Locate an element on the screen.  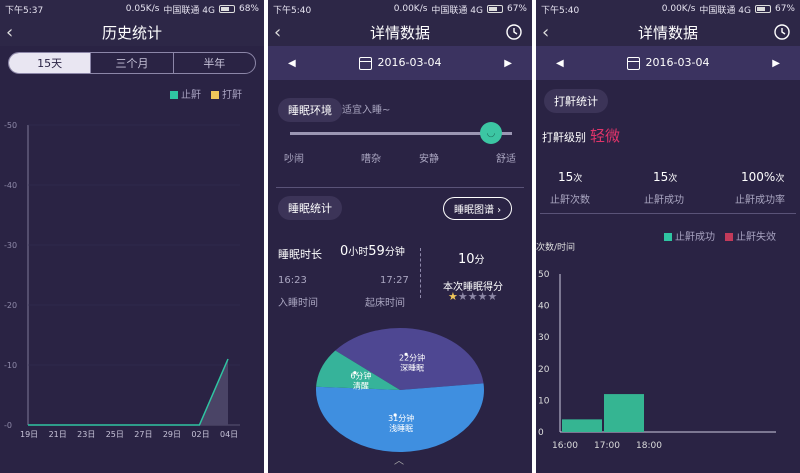
x-tick-label: 18:00 is located at coordinates (649, 446).